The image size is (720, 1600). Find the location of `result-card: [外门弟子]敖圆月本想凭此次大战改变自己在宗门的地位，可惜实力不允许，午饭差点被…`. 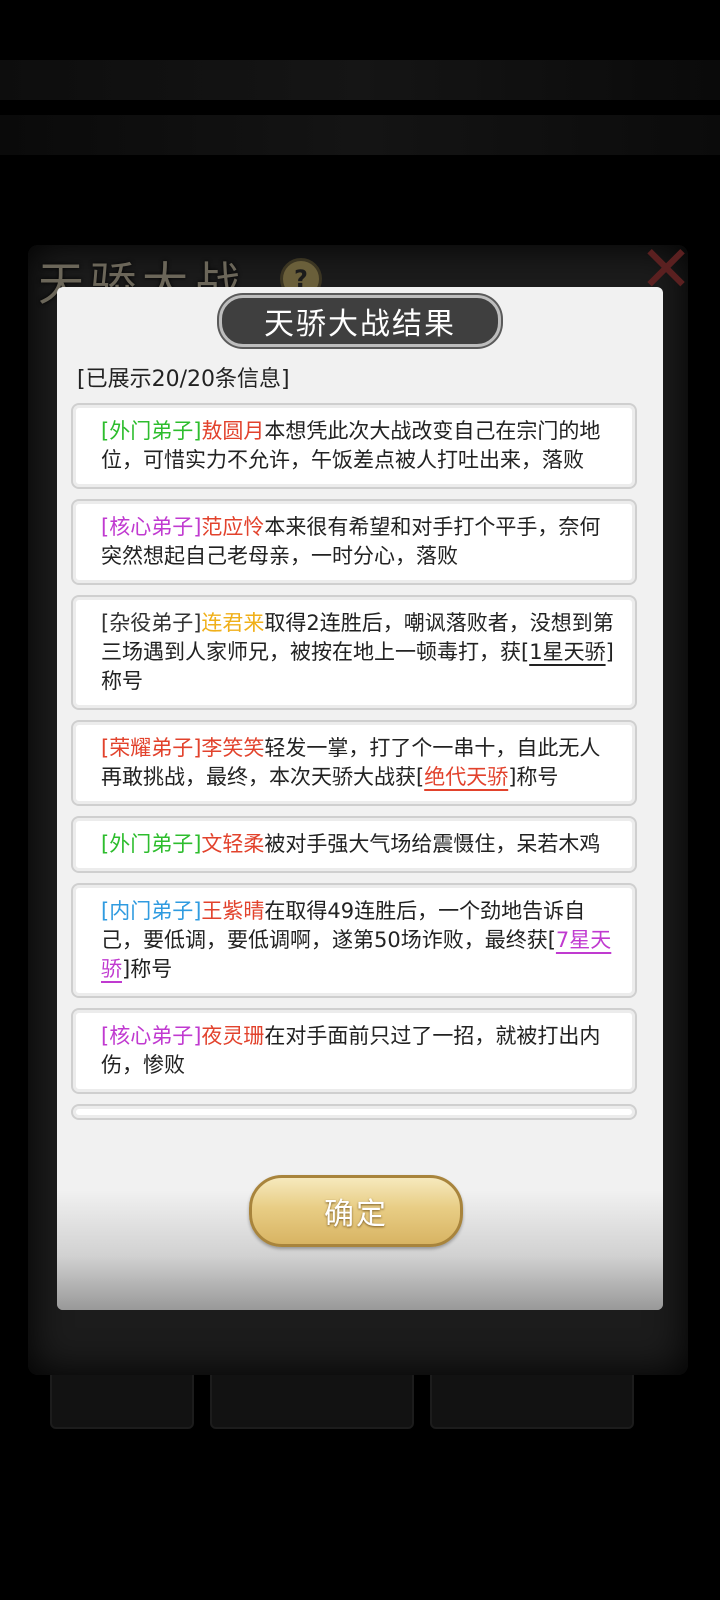

result-card: [外门弟子]敖圆月本想凭此次大战改变自己在宗门的地位，可惜实力不允许，午饭差点被… is located at coordinates (354, 446).